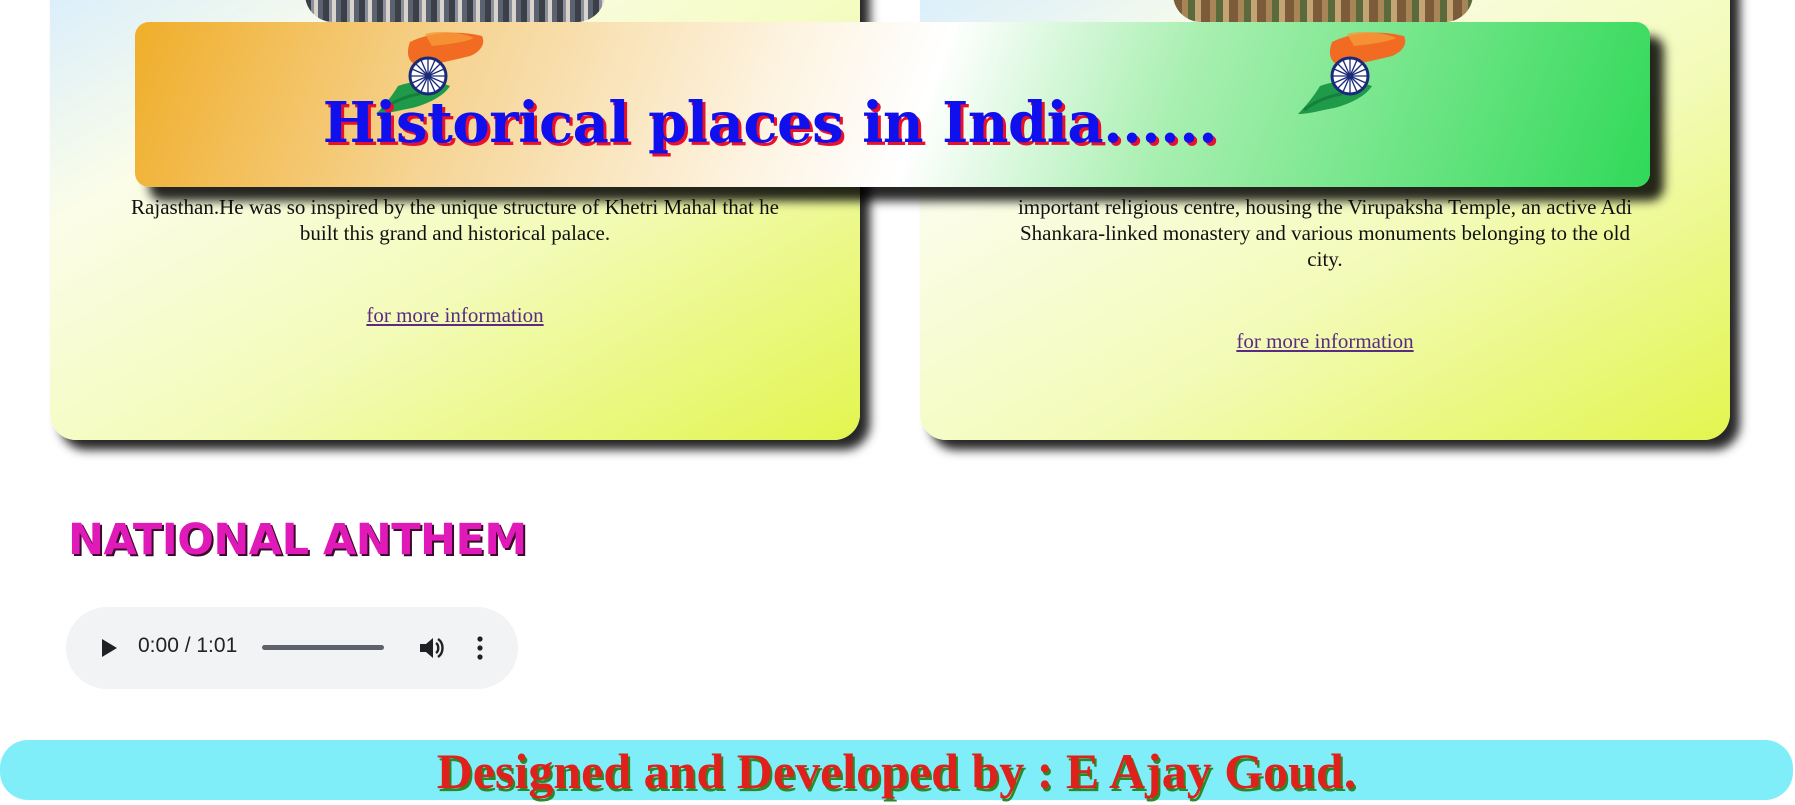 Image resolution: width=1795 pixels, height=805 pixels. Describe the element at coordinates (297, 540) in the screenshot. I see `anthem-heading: NATIONAL ANTHEM` at that location.